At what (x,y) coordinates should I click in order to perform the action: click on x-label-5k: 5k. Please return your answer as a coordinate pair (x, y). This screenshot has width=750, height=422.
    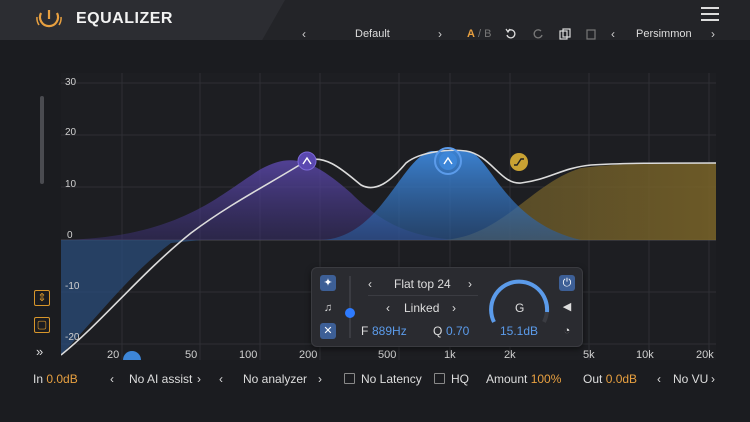
    Looking at the image, I should click on (589, 355).